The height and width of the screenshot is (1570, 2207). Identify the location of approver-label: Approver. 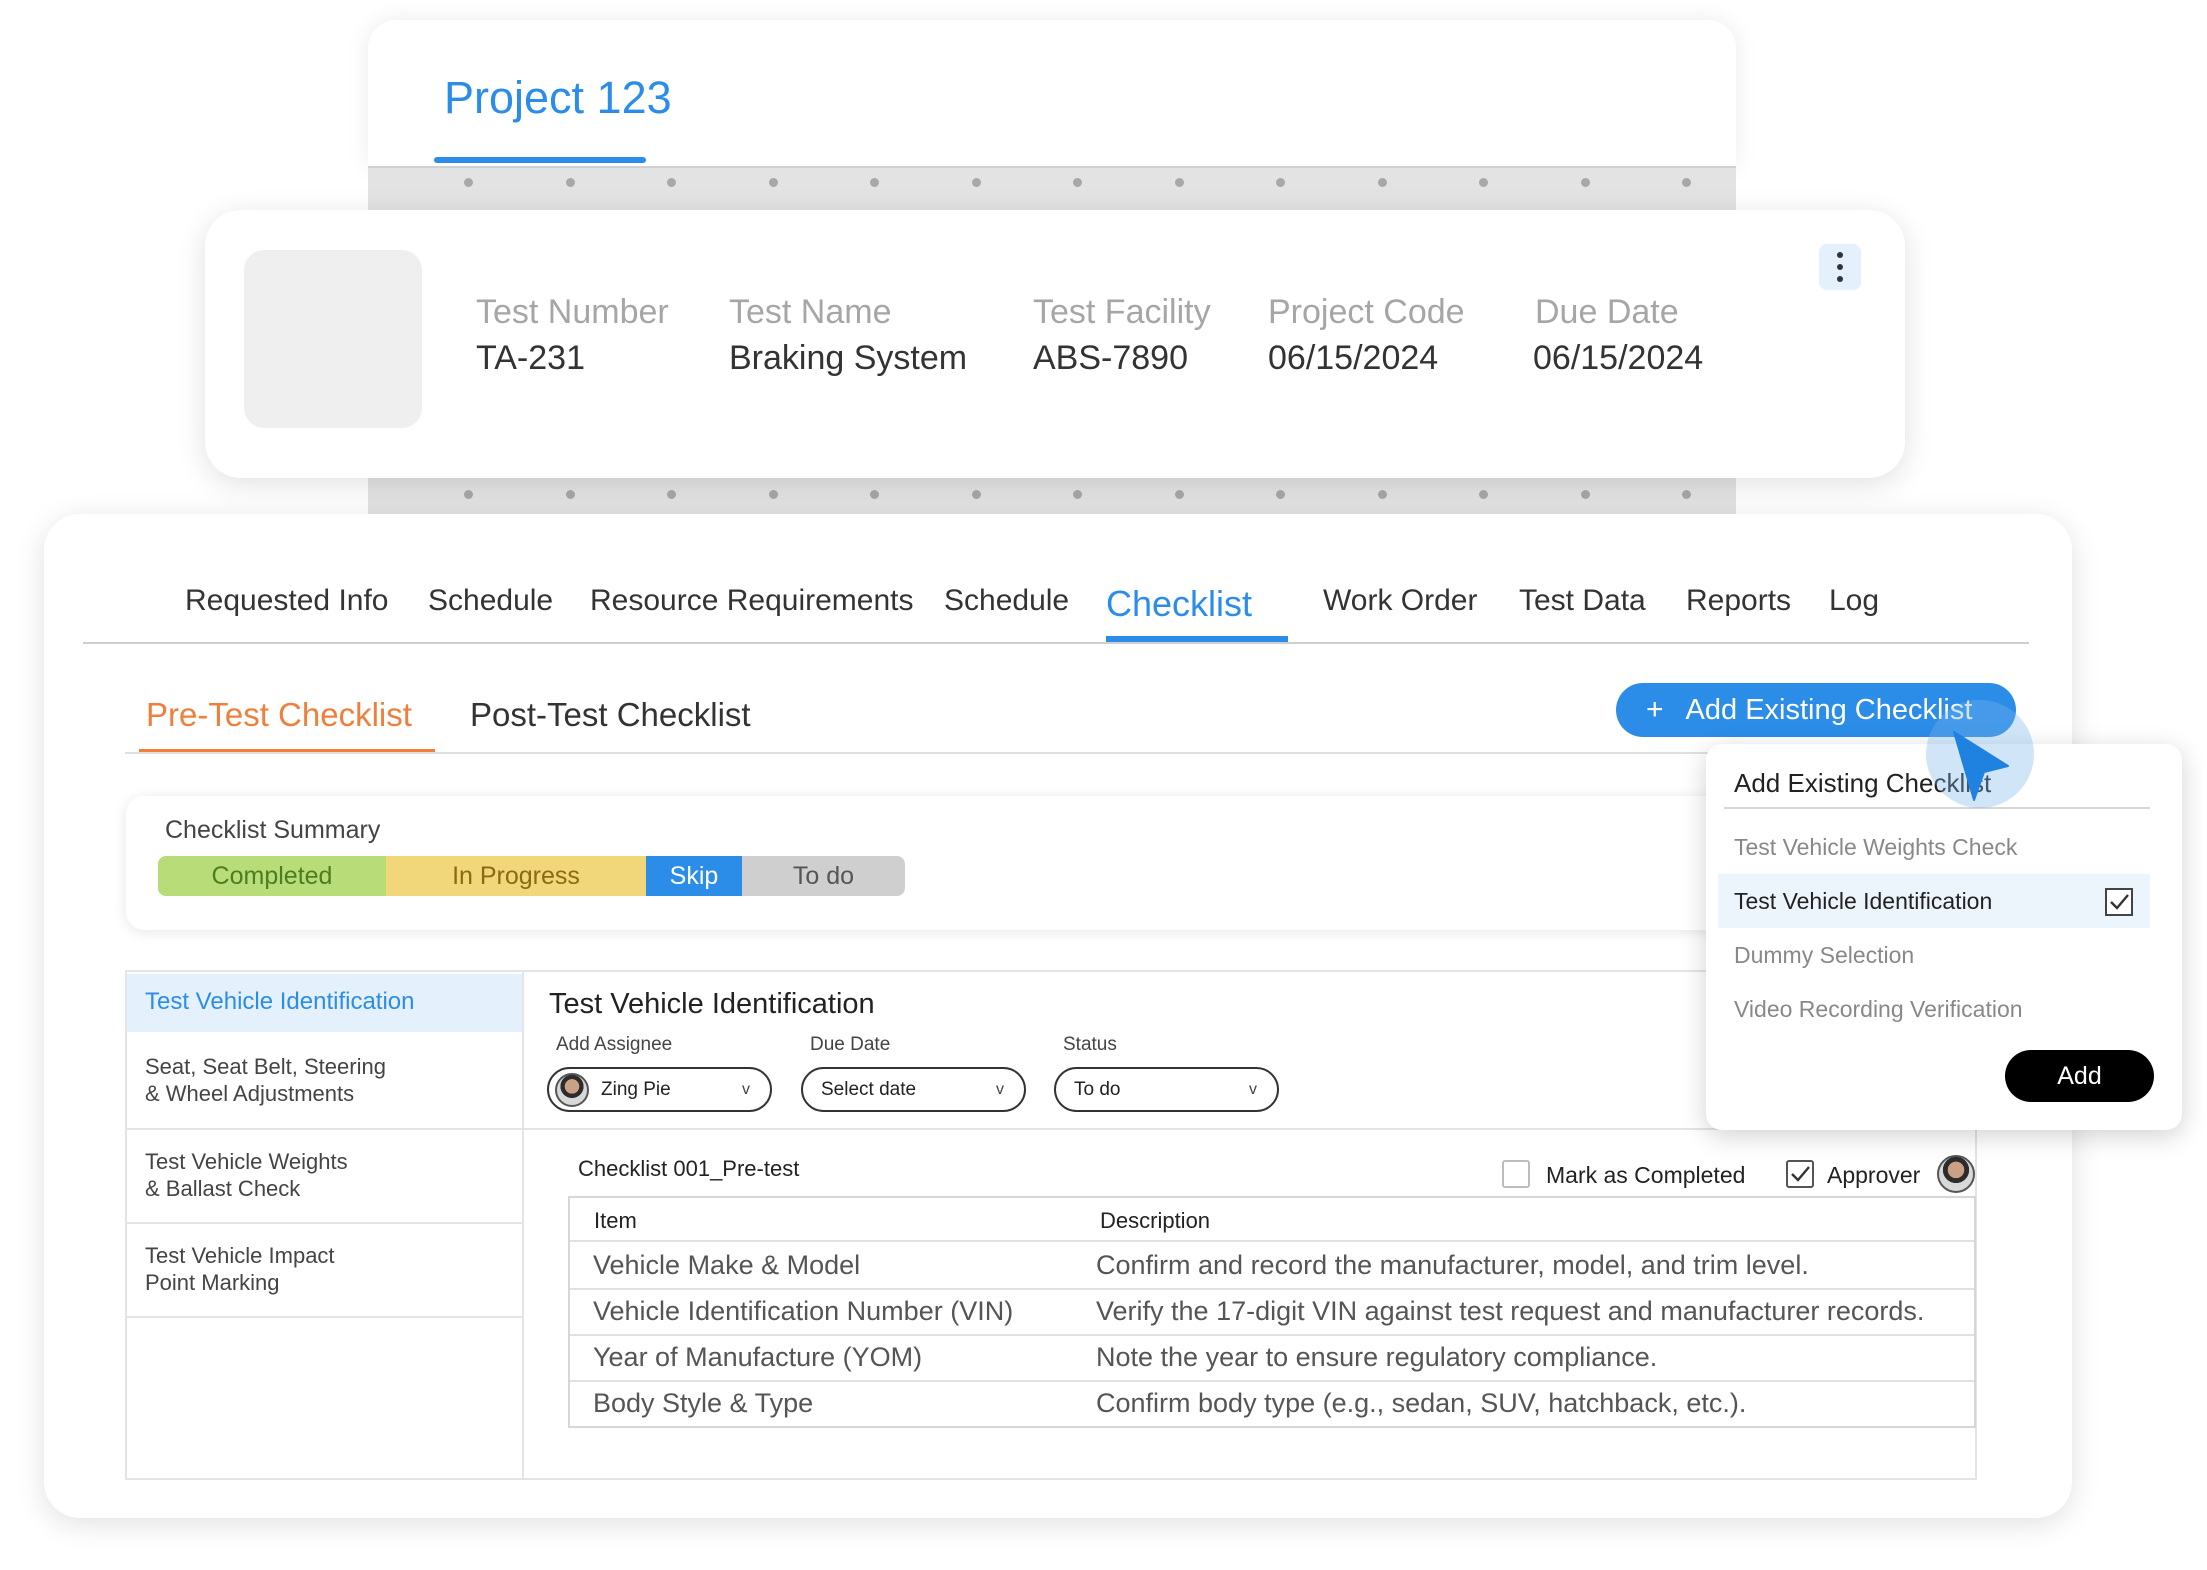
(1874, 1175).